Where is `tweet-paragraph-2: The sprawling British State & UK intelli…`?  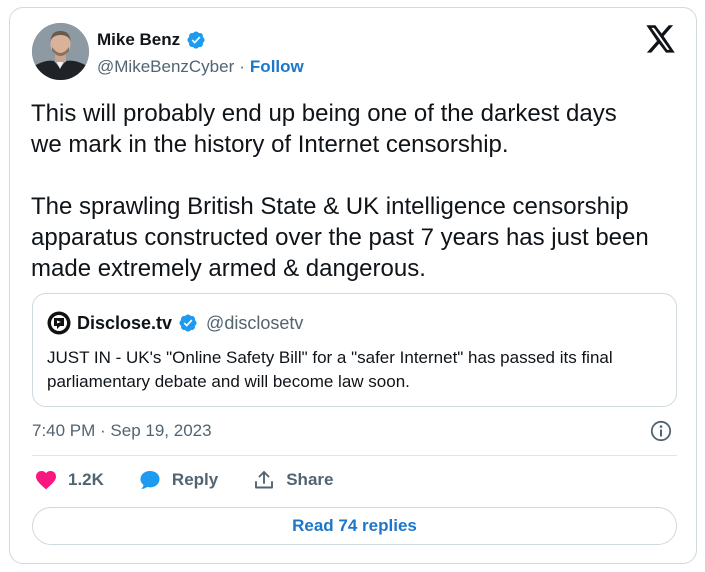
tweet-paragraph-2: The sprawling British State & UK intelli… is located at coordinates (340, 237).